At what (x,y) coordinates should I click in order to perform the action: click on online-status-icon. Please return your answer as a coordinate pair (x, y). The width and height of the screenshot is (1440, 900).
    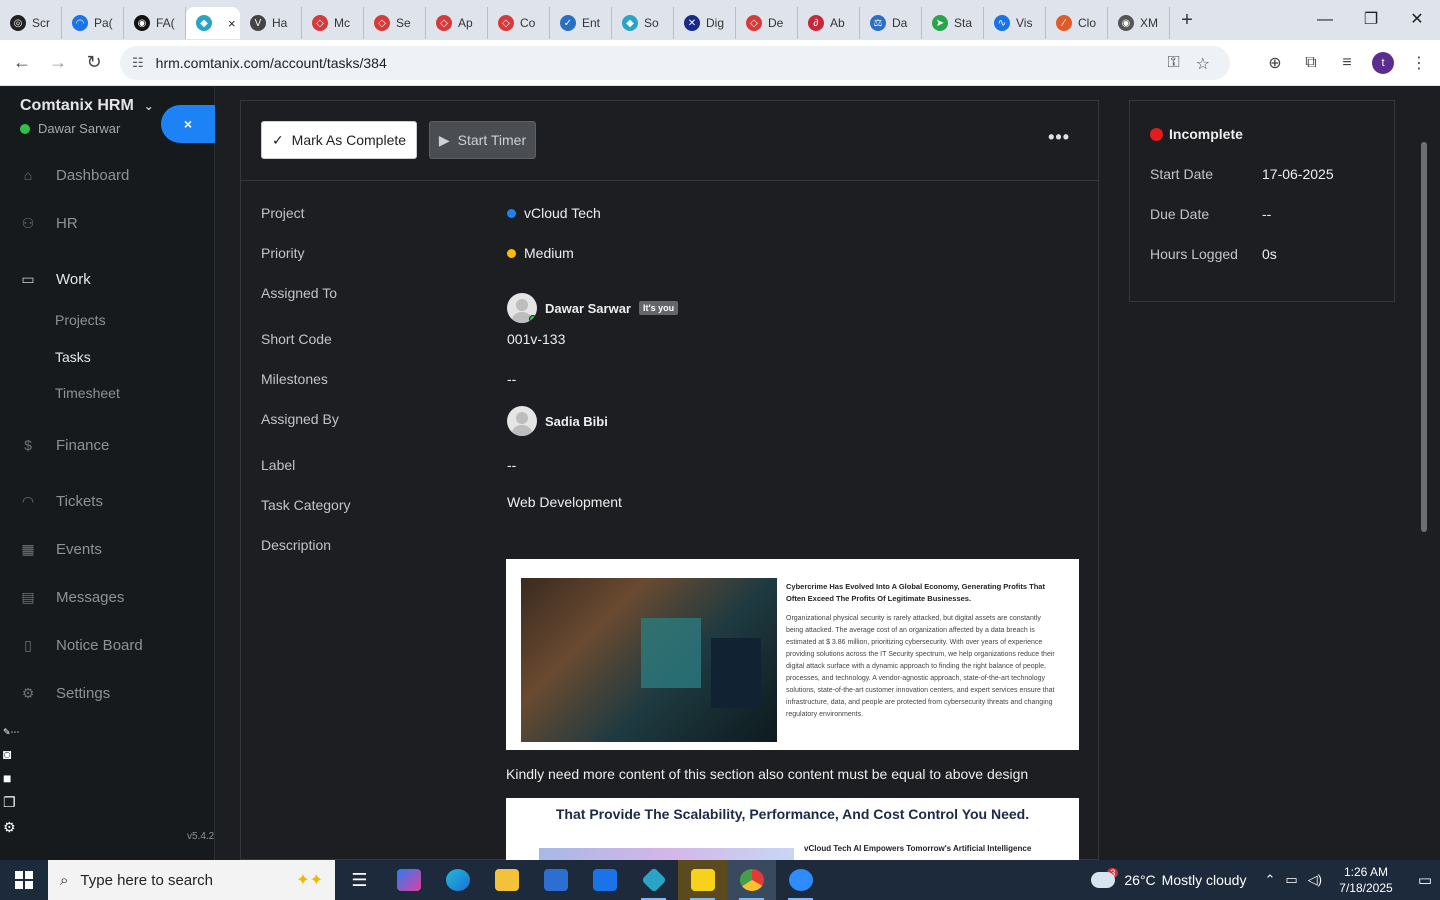
    Looking at the image, I should click on (533, 319).